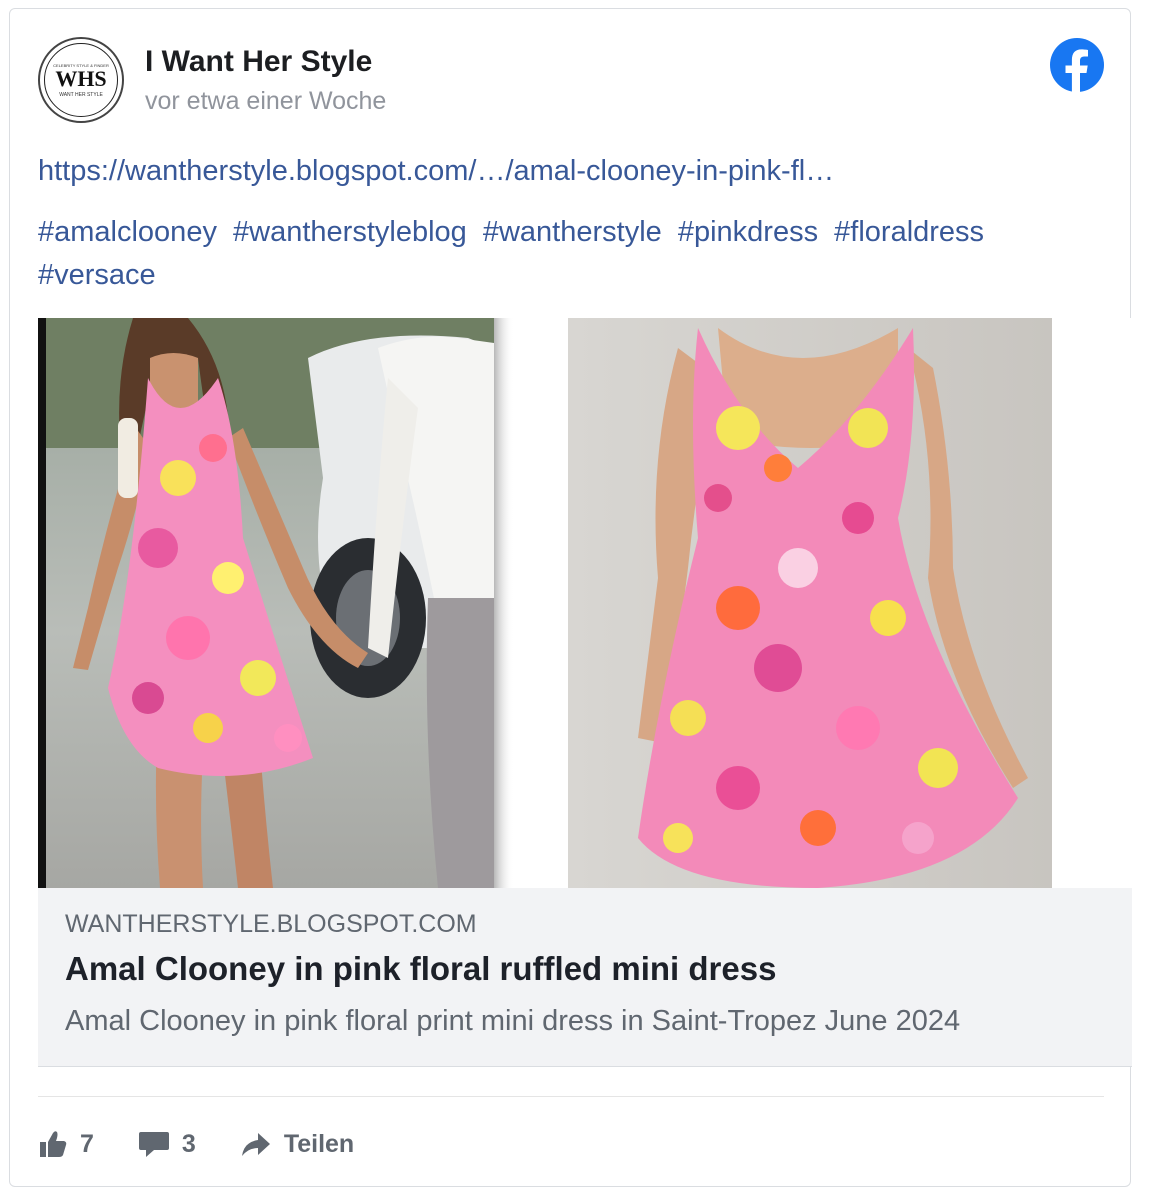  I want to click on like-button: 7, so click(66, 1144).